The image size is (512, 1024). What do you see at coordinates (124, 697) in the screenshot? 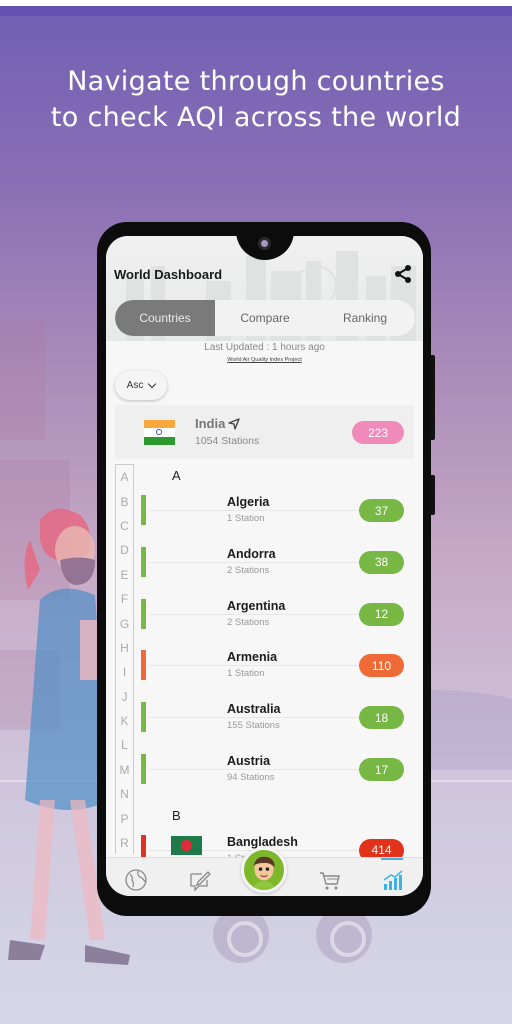
I see `index-letter: J` at bounding box center [124, 697].